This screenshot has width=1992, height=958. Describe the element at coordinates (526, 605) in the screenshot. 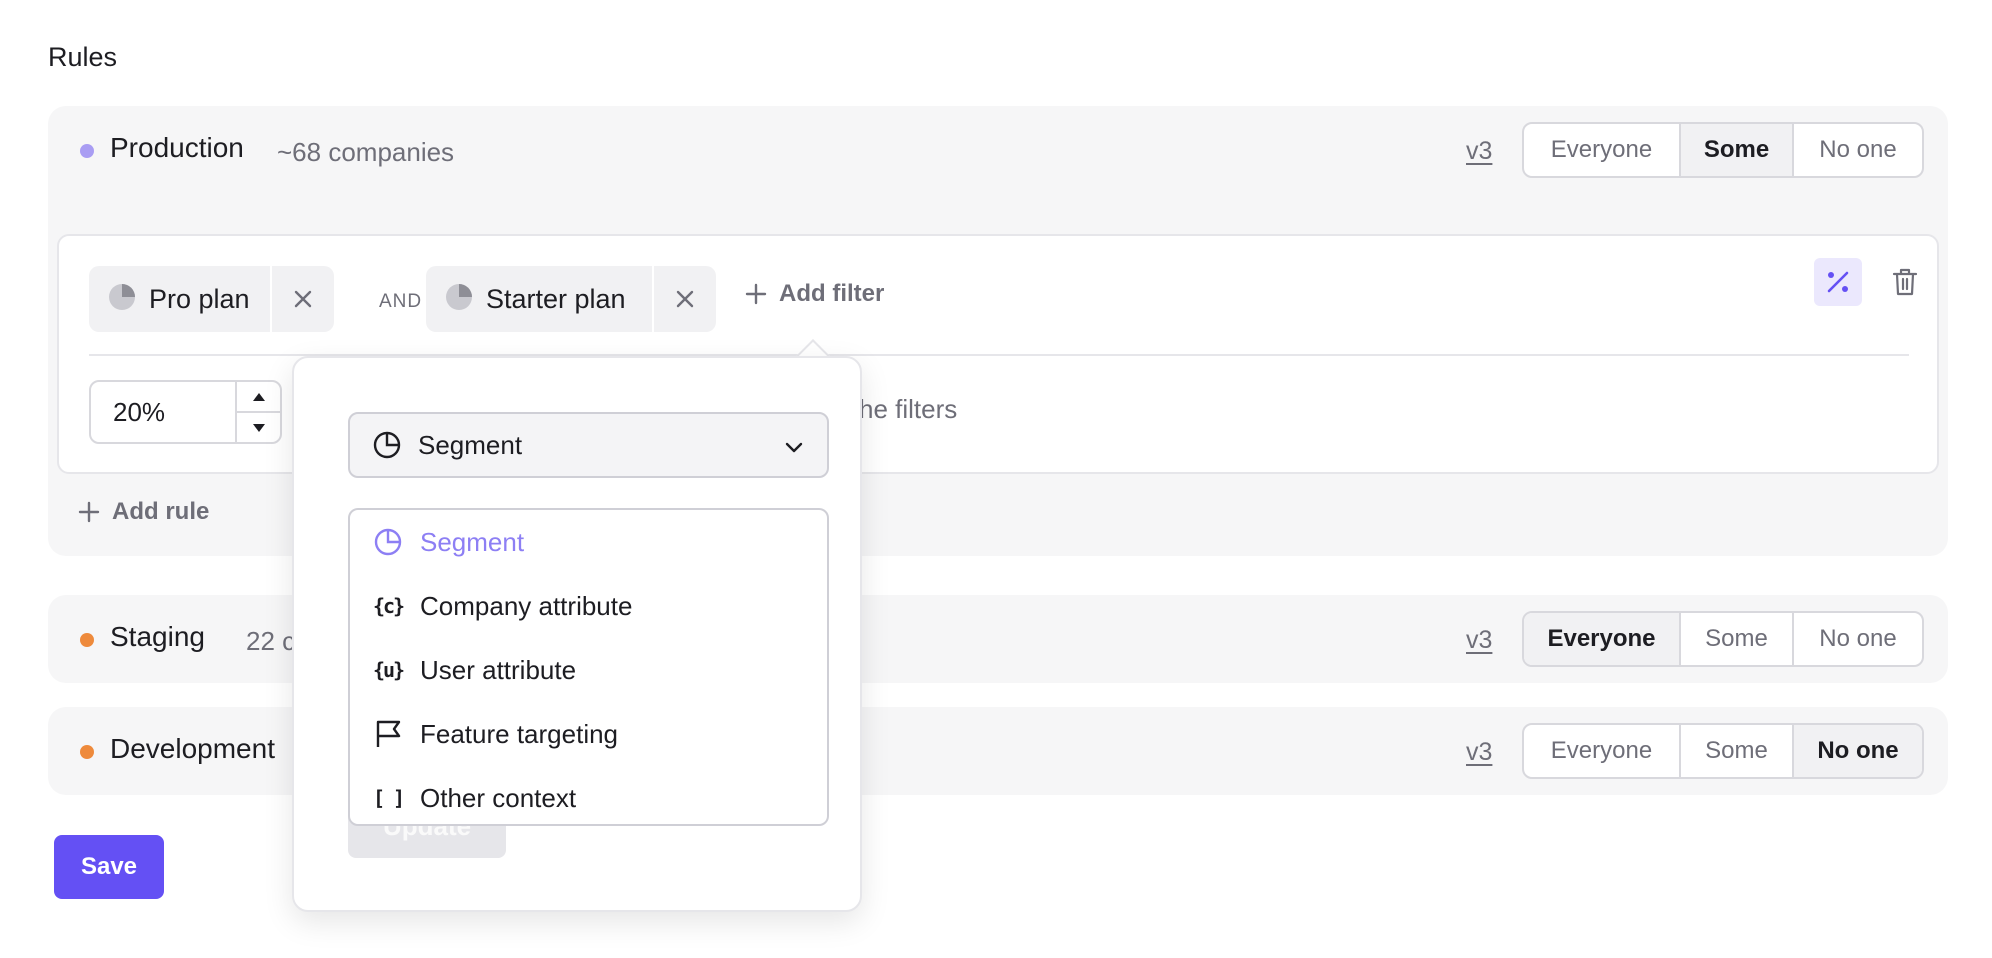

I see `menu-item-label: Company attribute` at that location.